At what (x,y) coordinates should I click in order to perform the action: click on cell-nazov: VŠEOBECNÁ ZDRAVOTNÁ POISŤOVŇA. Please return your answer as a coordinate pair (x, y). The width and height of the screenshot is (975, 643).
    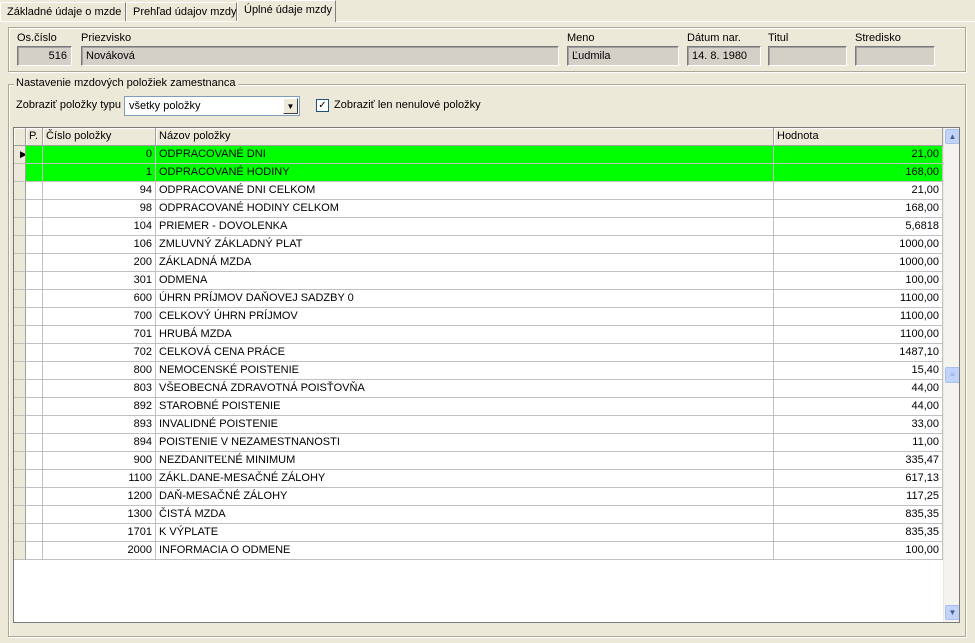
    Looking at the image, I should click on (465, 389).